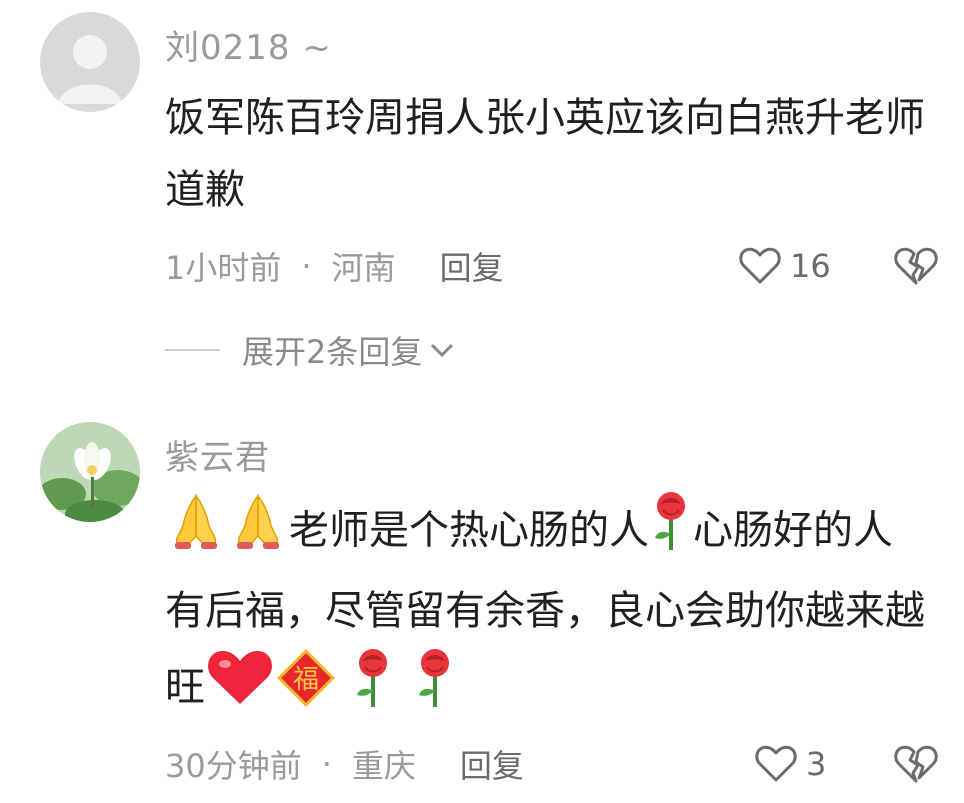 This screenshot has height=803, width=964. I want to click on comment-meta: 30分钟前 · 重庆 回复, so click(344, 764).